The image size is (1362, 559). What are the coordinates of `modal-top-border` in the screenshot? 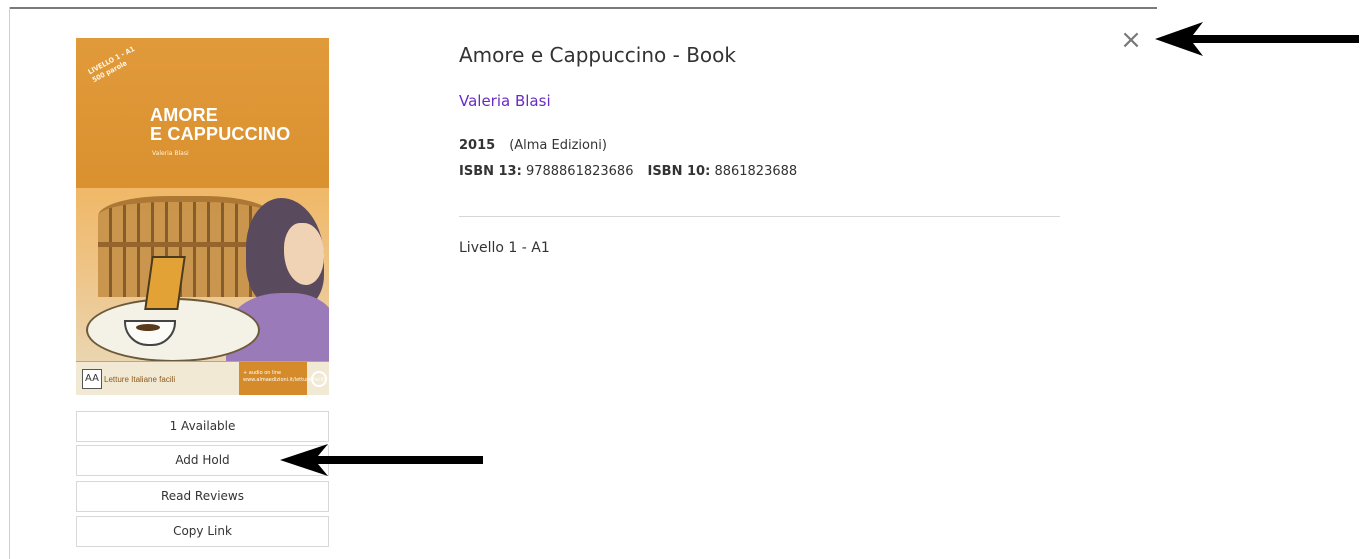 It's located at (583, 8).